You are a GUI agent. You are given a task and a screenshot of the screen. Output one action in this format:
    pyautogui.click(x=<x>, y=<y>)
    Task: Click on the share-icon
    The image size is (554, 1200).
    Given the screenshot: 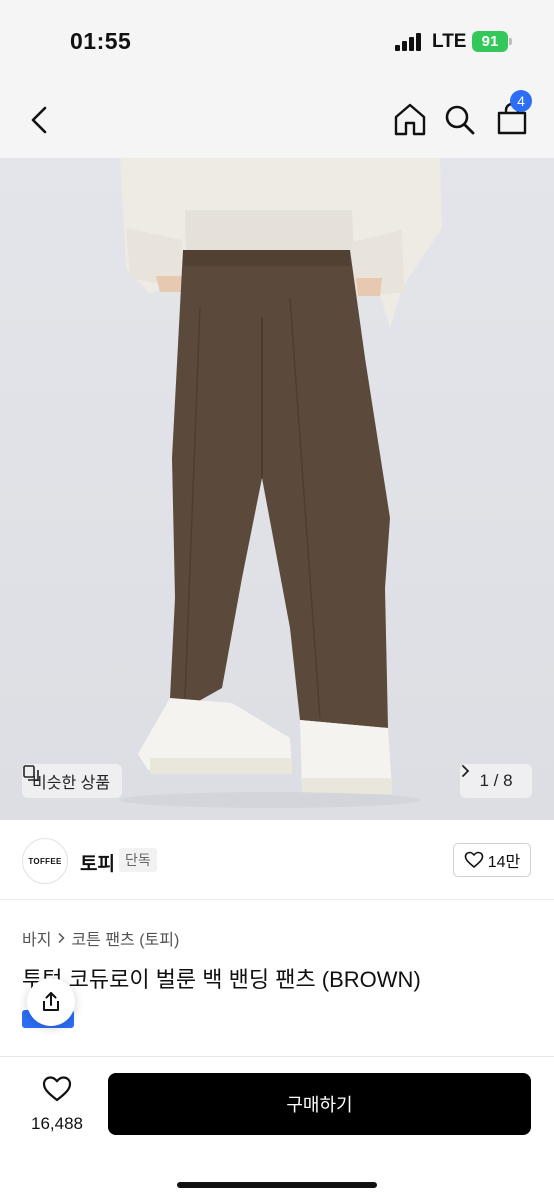 What is the action you would take?
    pyautogui.click(x=51, y=1001)
    